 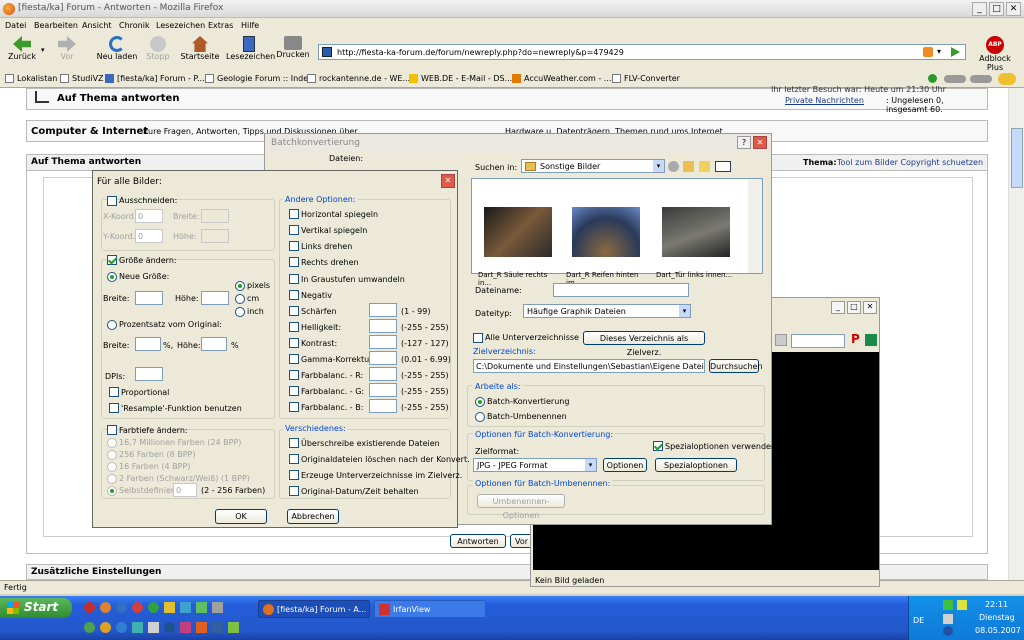 I want to click on contrast-input, so click(x=383, y=342).